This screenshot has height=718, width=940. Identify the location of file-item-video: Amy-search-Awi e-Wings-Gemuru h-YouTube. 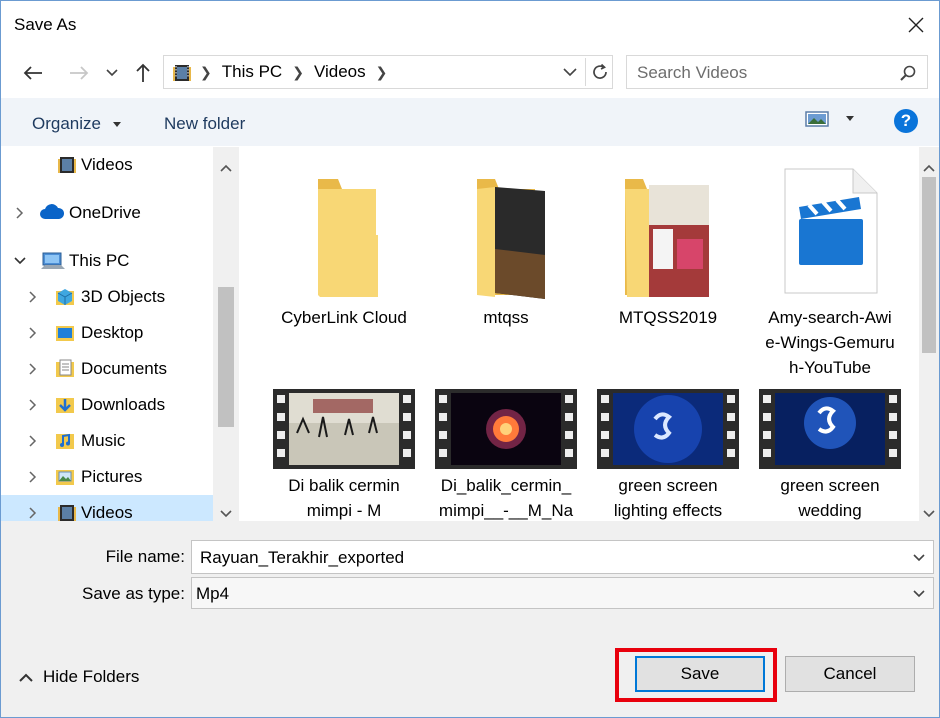
(830, 262).